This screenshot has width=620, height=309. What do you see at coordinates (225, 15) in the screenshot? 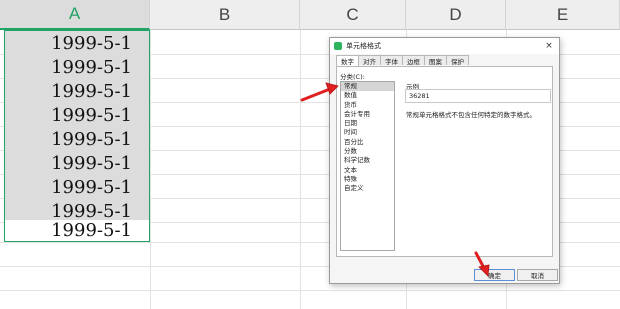
I see `column-header-b: B` at bounding box center [225, 15].